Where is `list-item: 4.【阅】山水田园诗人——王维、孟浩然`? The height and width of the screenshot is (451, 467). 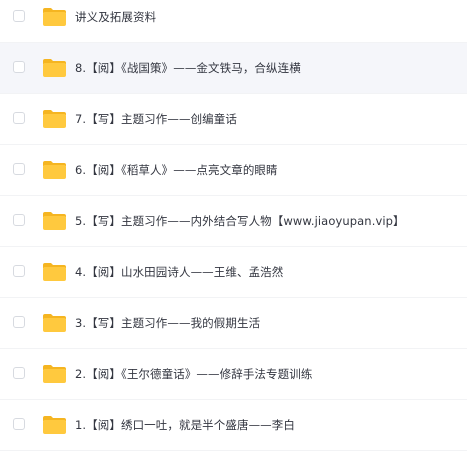
list-item: 4.【阅】山水田园诗人——王维、孟浩然 is located at coordinates (233, 272).